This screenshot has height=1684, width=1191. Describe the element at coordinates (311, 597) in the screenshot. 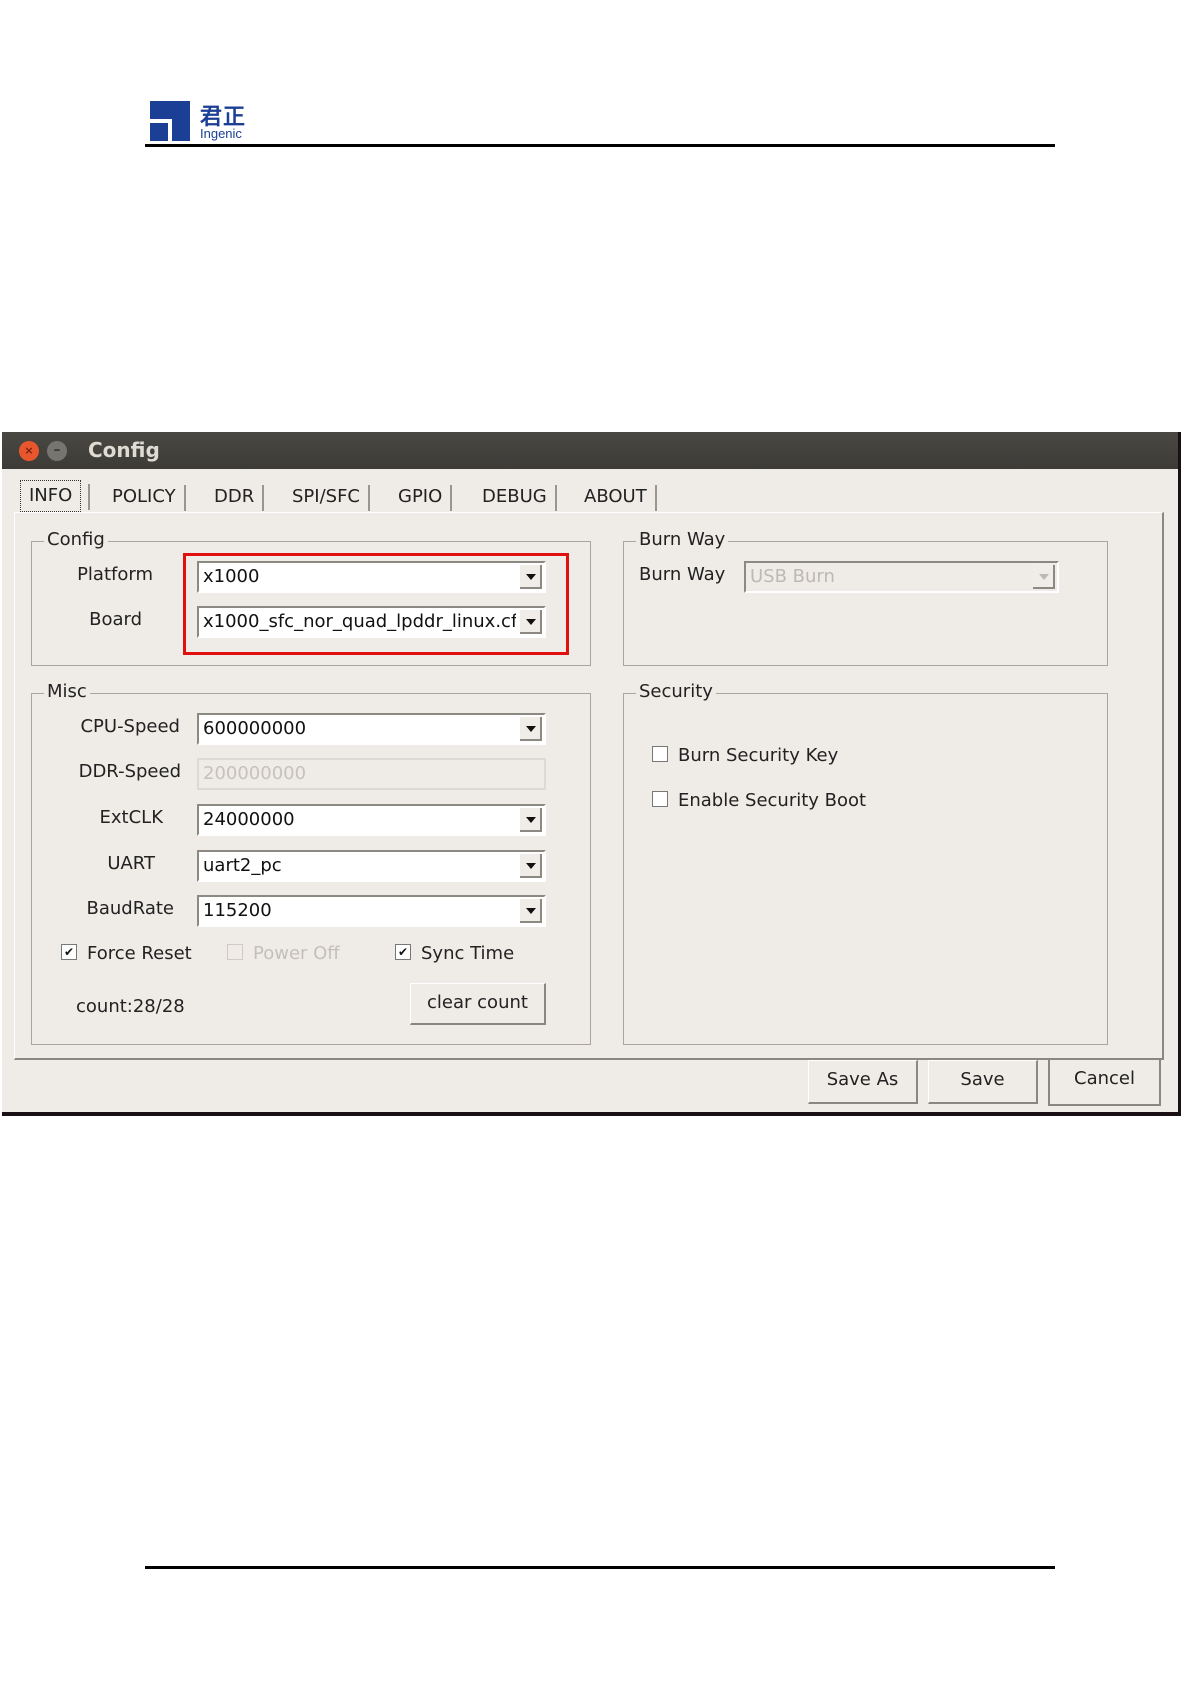

I see `config-group: Config` at that location.